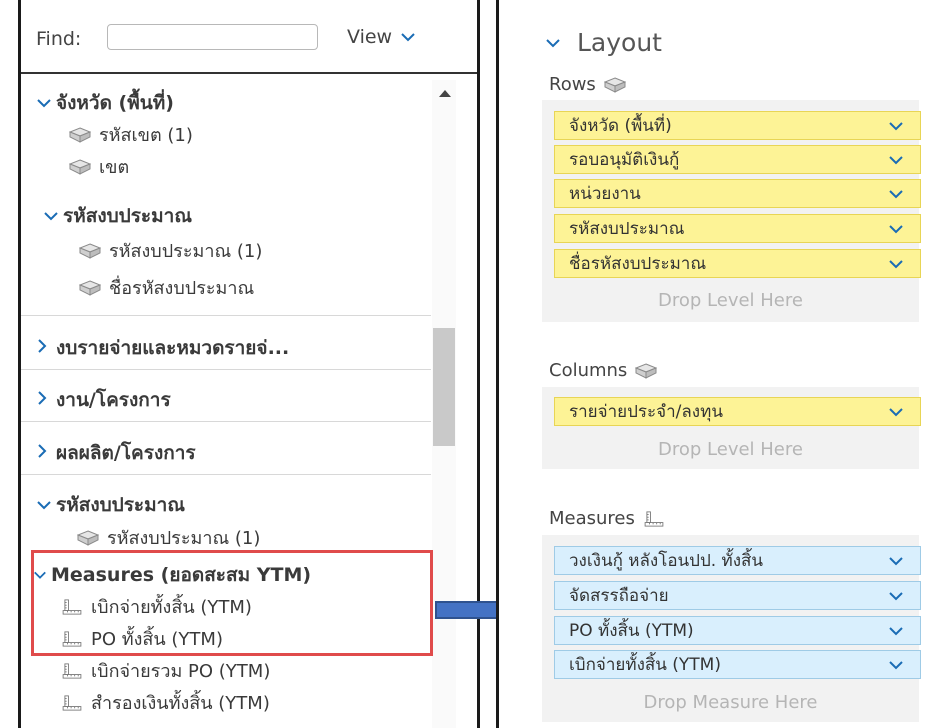 This screenshot has height=728, width=940. What do you see at coordinates (572, 84) in the screenshot?
I see `rows-label-text: Rows` at bounding box center [572, 84].